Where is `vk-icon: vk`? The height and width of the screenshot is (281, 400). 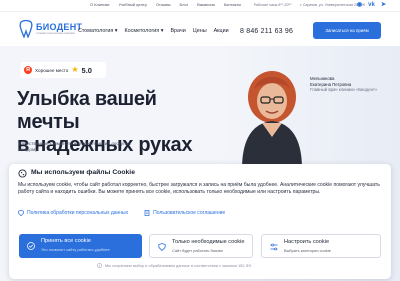 vk-icon: vk is located at coordinates (371, 5).